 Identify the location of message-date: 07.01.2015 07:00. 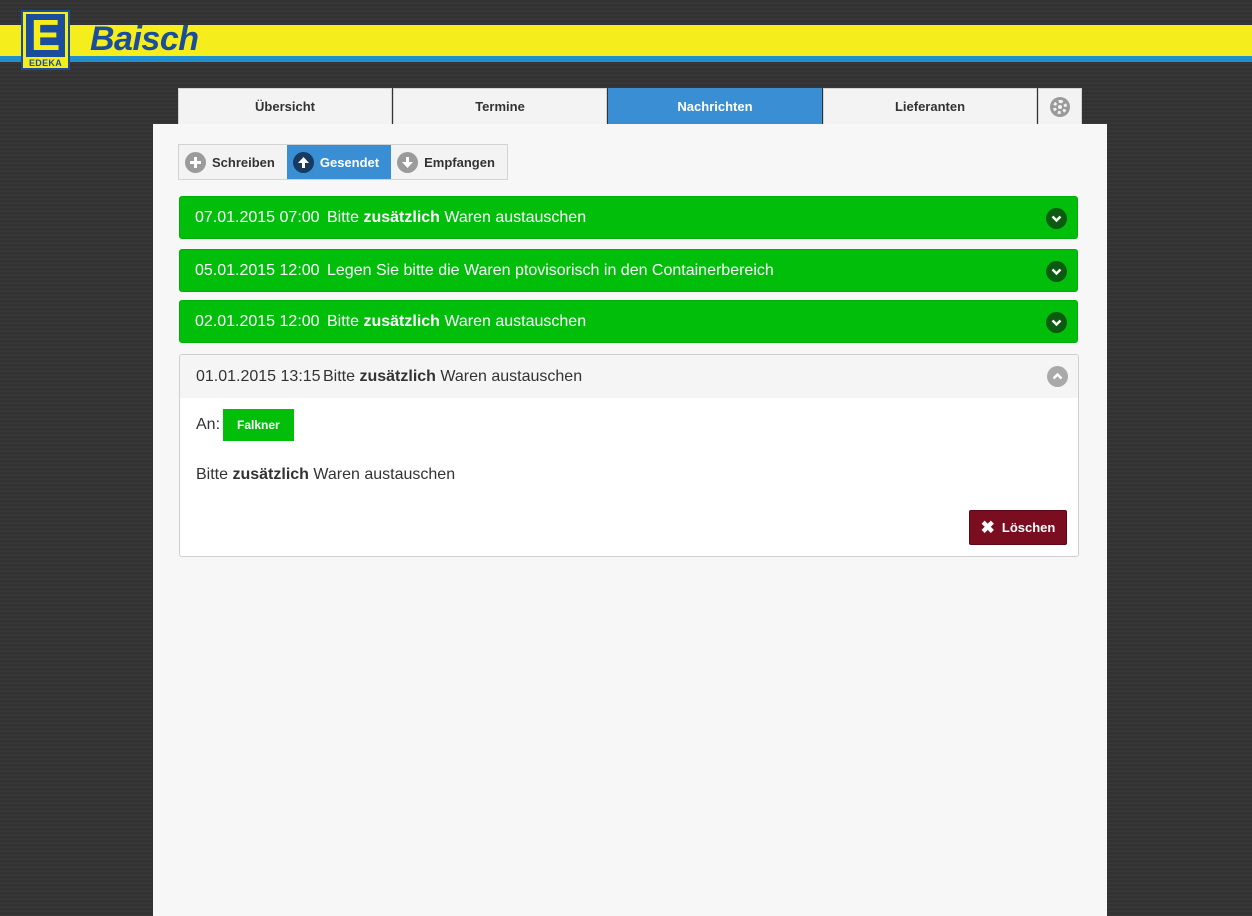
(257, 217).